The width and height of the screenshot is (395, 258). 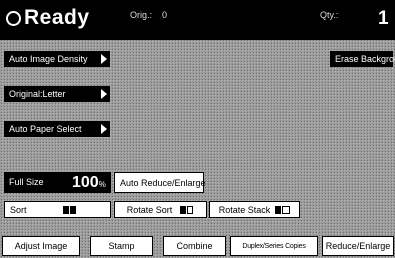 I want to click on auto-reduce-enlarge-label: Auto Reduce/Enlarge, so click(x=163, y=182).